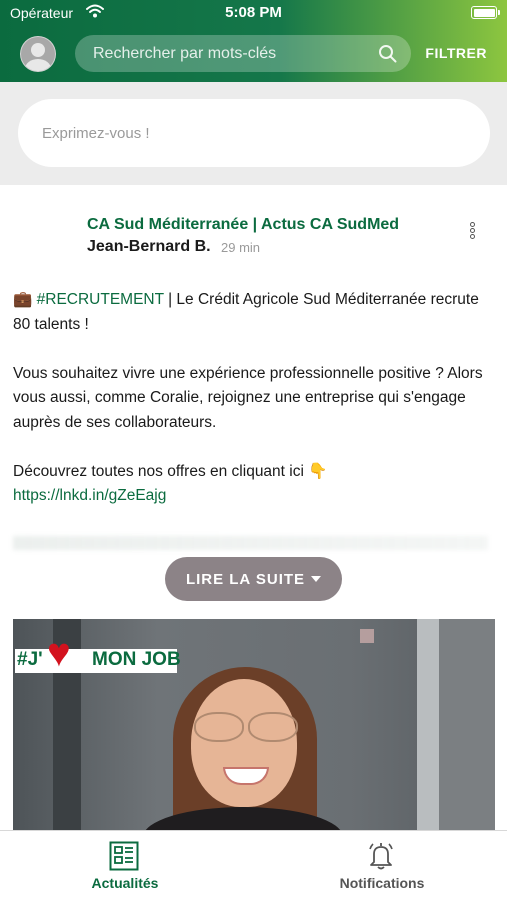 The image size is (507, 901). I want to click on briefcase-icon: 💼, so click(23, 299).